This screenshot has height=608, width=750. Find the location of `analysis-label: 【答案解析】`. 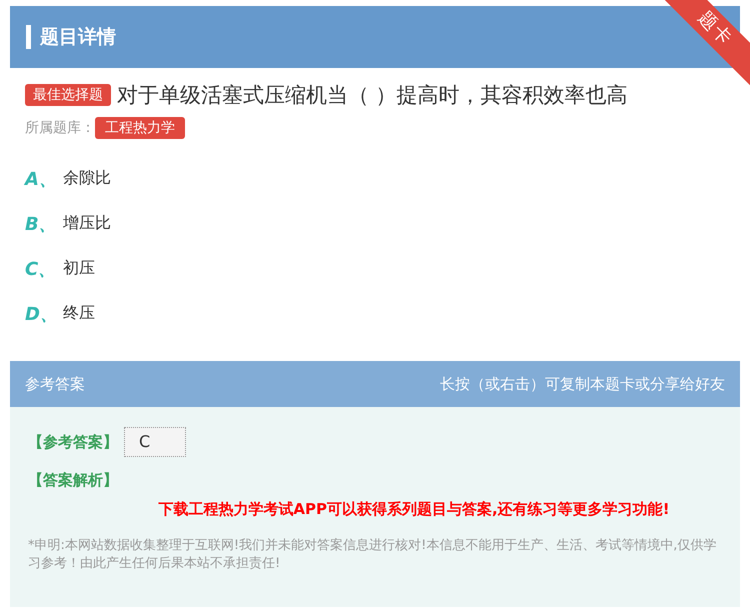

analysis-label: 【答案解析】 is located at coordinates (73, 480).